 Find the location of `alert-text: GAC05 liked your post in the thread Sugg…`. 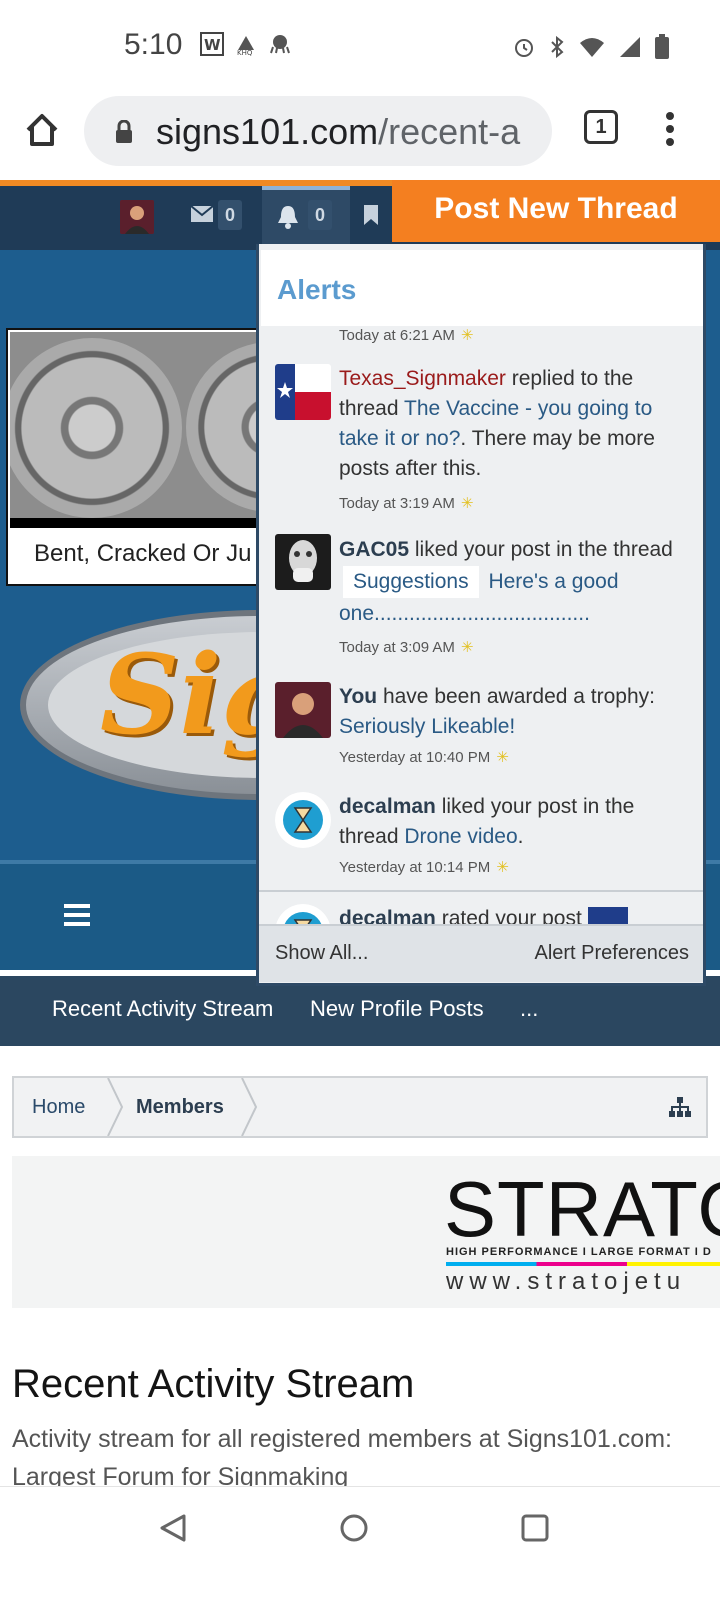

alert-text: GAC05 liked your post in the thread Sugg… is located at coordinates (506, 581).